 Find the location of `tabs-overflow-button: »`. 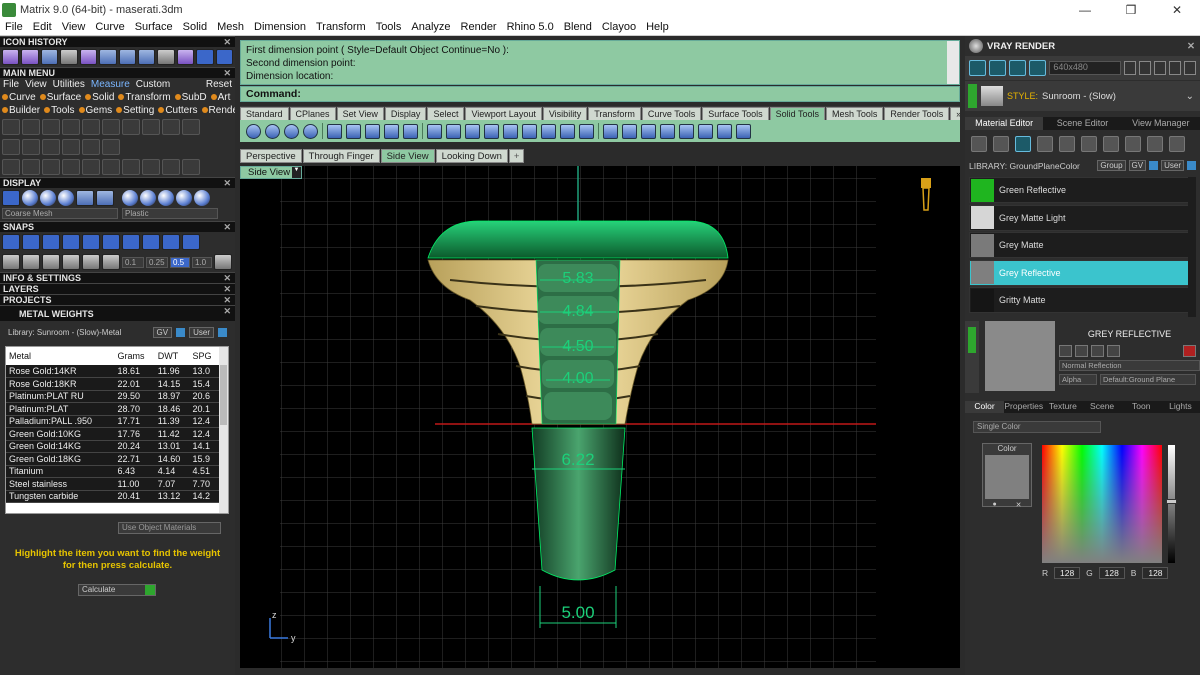

tabs-overflow-button: » is located at coordinates (955, 113).